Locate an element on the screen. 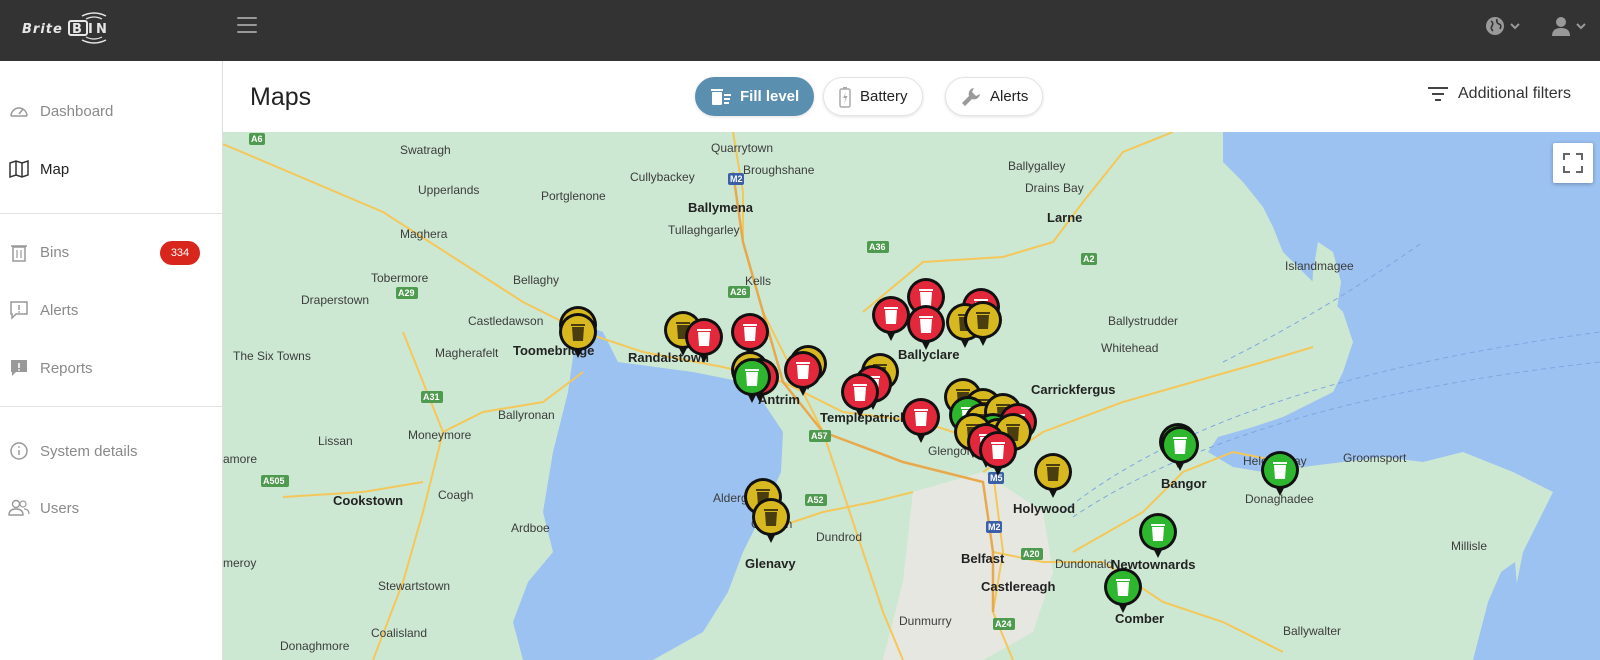 This screenshot has width=1600, height=660. sidebar-item-reports: Reports is located at coordinates (111, 368).